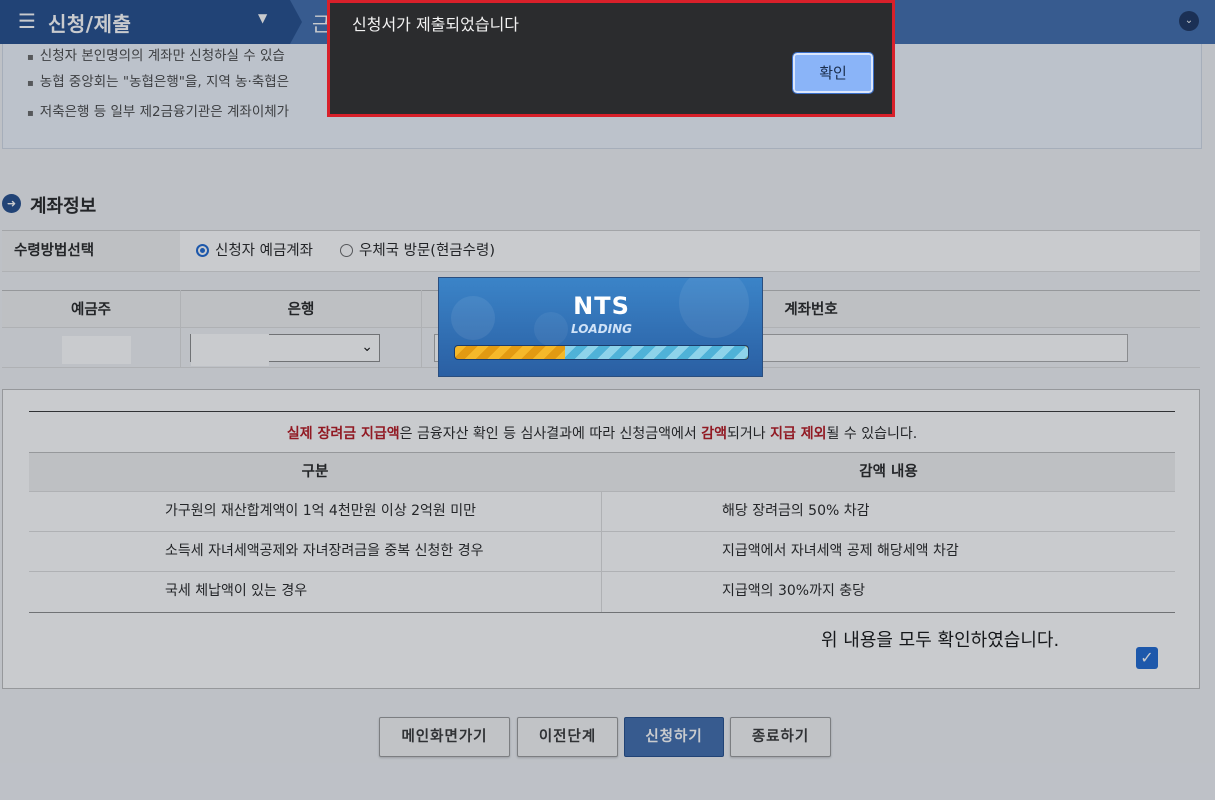 This screenshot has width=1215, height=800. Describe the element at coordinates (601, 306) in the screenshot. I see `nts-logo: NTS` at that location.